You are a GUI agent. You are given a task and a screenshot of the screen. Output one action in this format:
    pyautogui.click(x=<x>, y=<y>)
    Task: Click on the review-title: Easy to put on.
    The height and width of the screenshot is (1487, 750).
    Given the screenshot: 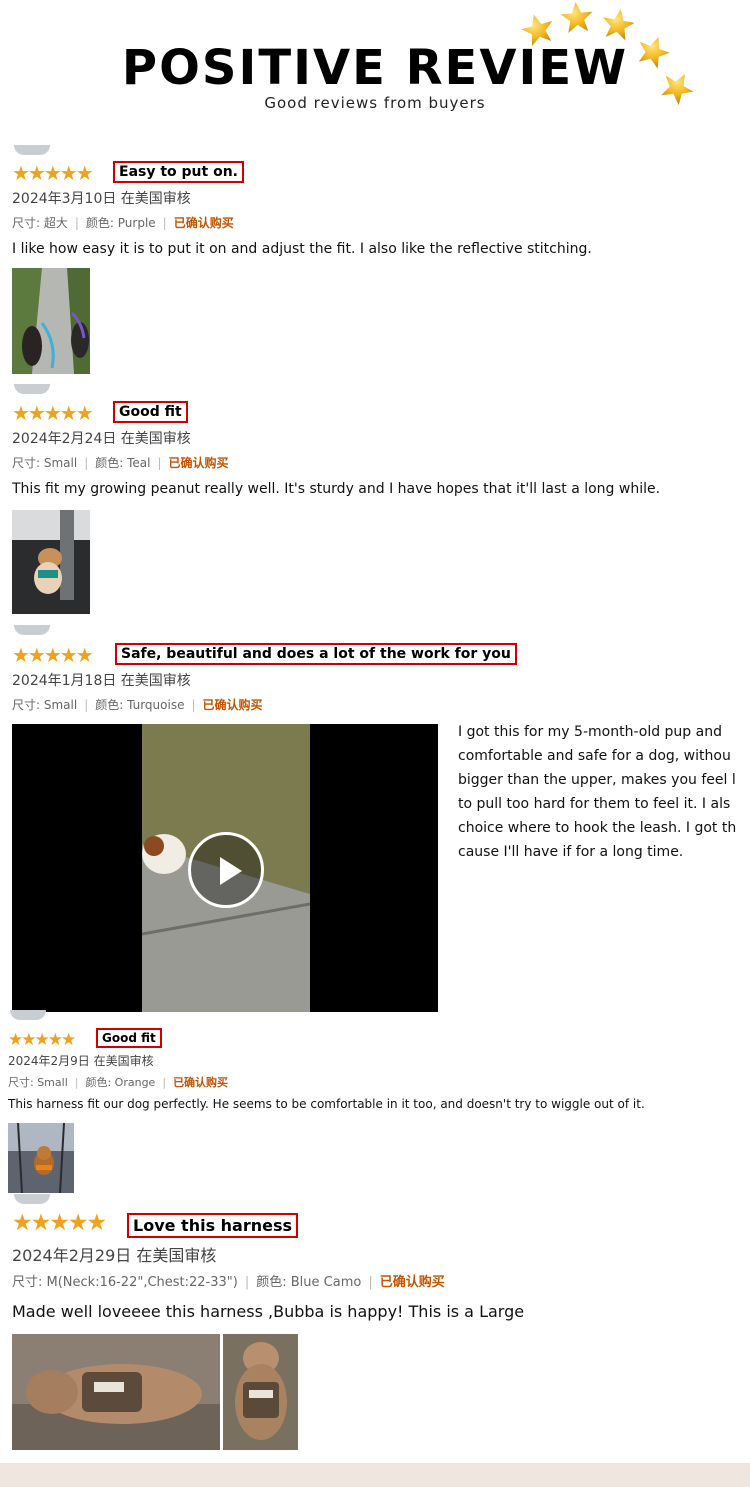 What is the action you would take?
    pyautogui.click(x=178, y=172)
    